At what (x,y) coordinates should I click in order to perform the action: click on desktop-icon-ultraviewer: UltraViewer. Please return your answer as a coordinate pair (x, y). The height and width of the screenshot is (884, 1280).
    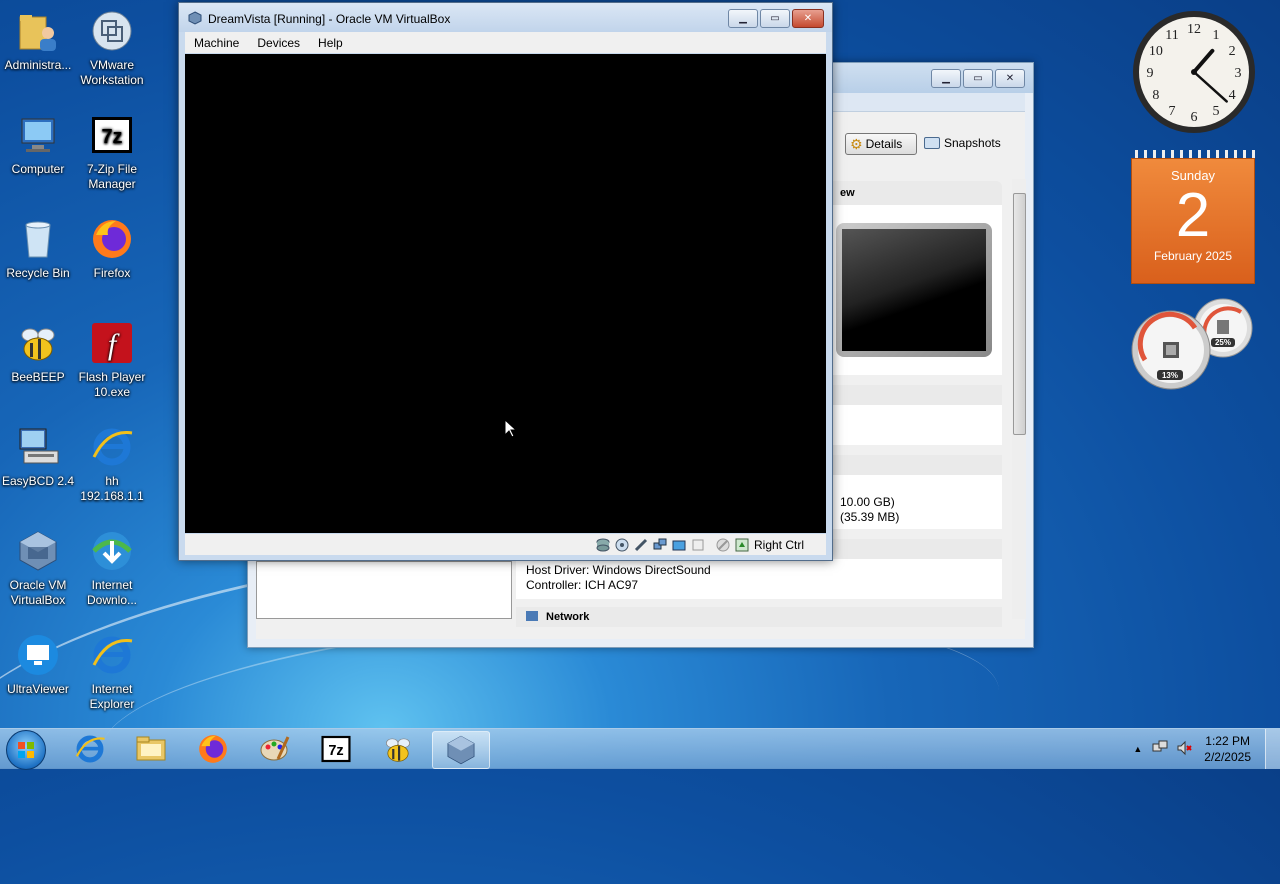
    Looking at the image, I should click on (38, 664).